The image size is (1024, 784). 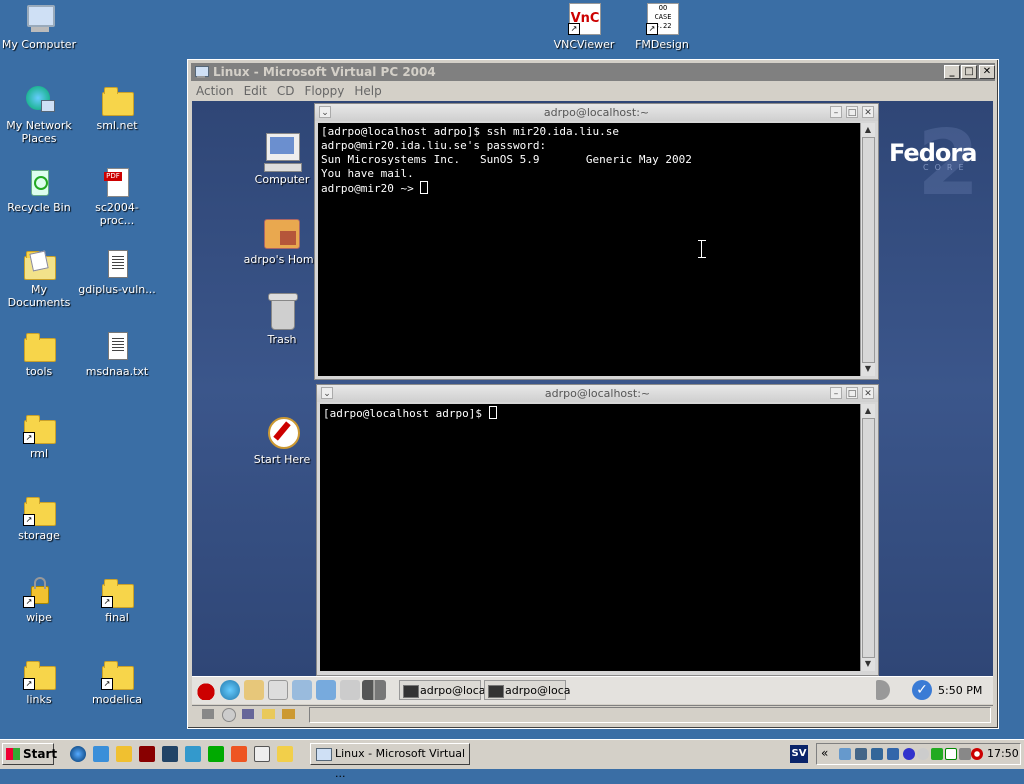 I want to click on desktop-icon-my-computer: My Computer, so click(x=39, y=27).